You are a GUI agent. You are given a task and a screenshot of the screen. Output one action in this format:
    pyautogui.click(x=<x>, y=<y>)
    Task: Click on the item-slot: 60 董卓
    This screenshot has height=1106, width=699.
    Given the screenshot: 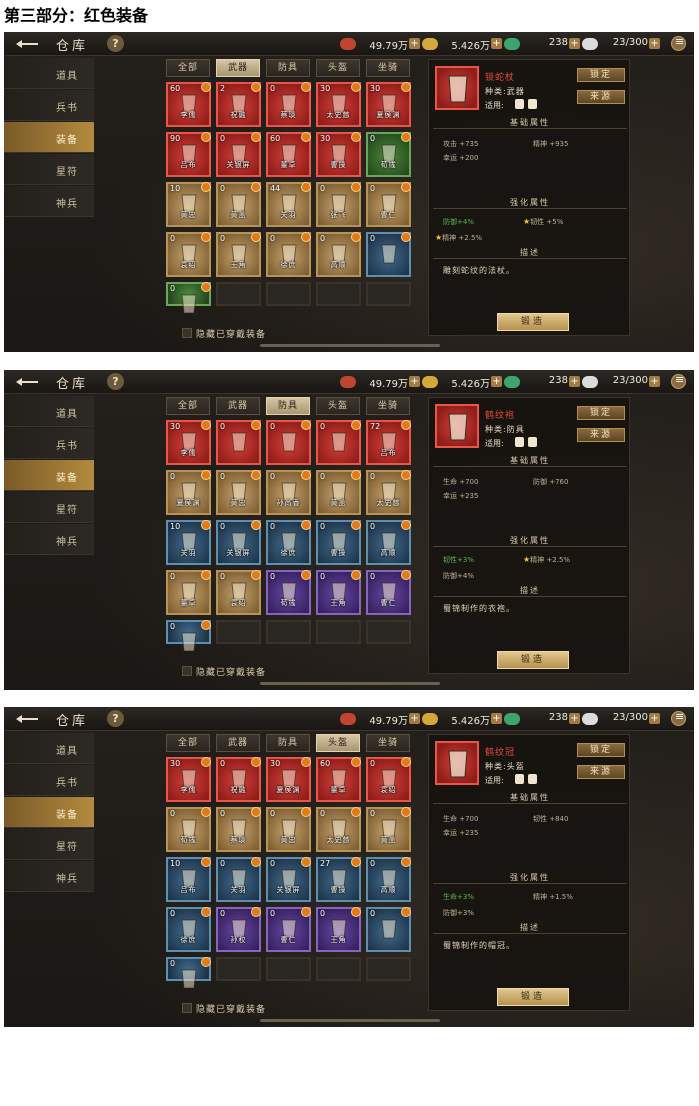 What is the action you would take?
    pyautogui.click(x=338, y=779)
    